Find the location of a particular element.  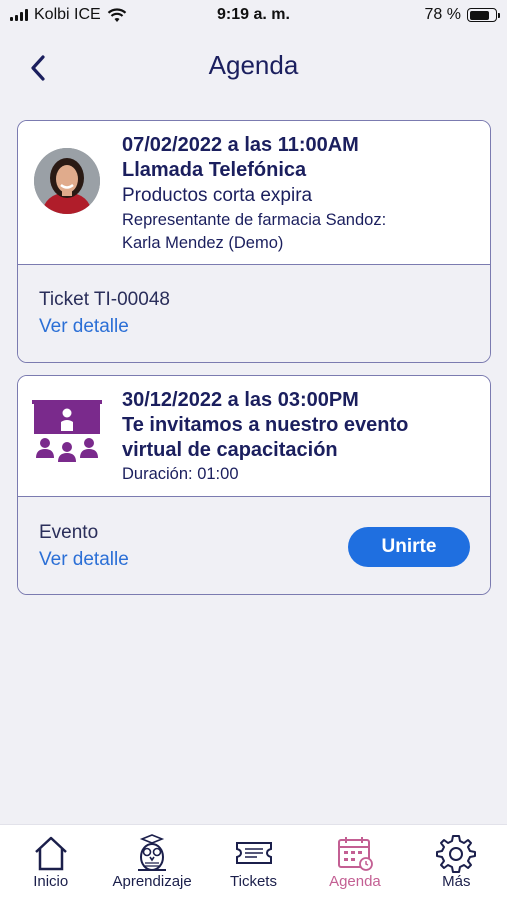

nav-header: Agenda is located at coordinates (253, 66).